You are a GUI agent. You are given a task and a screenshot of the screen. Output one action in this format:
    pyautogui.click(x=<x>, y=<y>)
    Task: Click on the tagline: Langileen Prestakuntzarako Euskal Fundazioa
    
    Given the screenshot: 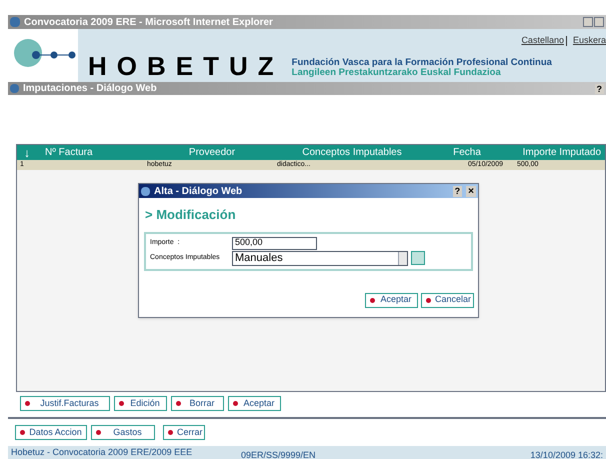 What is the action you would take?
    pyautogui.click(x=397, y=72)
    